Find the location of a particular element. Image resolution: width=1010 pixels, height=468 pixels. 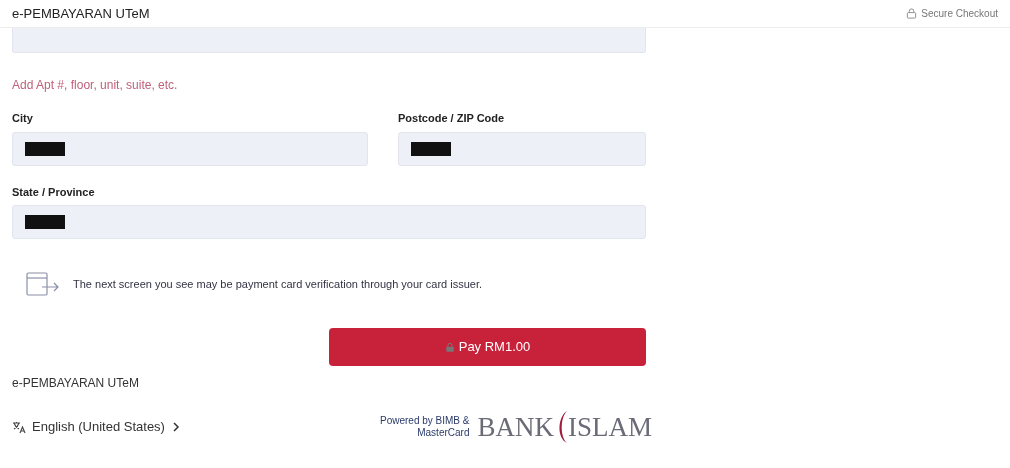

powered-by-text: Powered by BIMB & is located at coordinates (425, 421).